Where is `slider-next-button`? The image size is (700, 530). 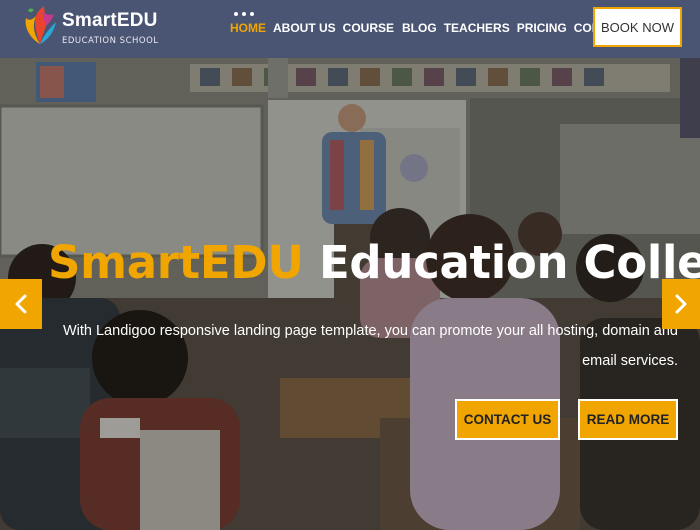 slider-next-button is located at coordinates (681, 304).